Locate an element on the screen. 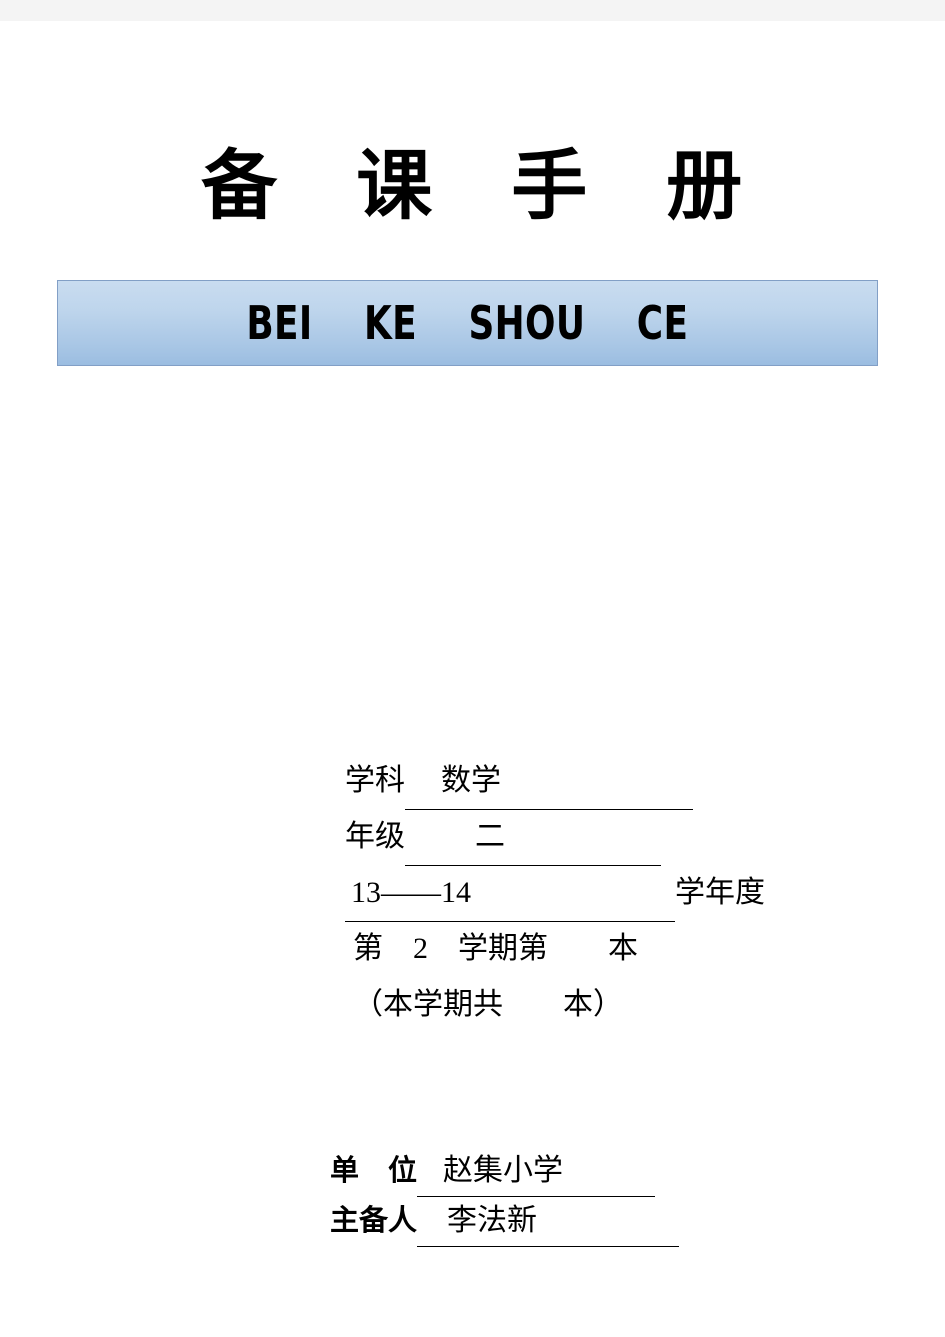 The image size is (945, 1337). field-row-term-total: （本学期共 本） is located at coordinates (472, 971).